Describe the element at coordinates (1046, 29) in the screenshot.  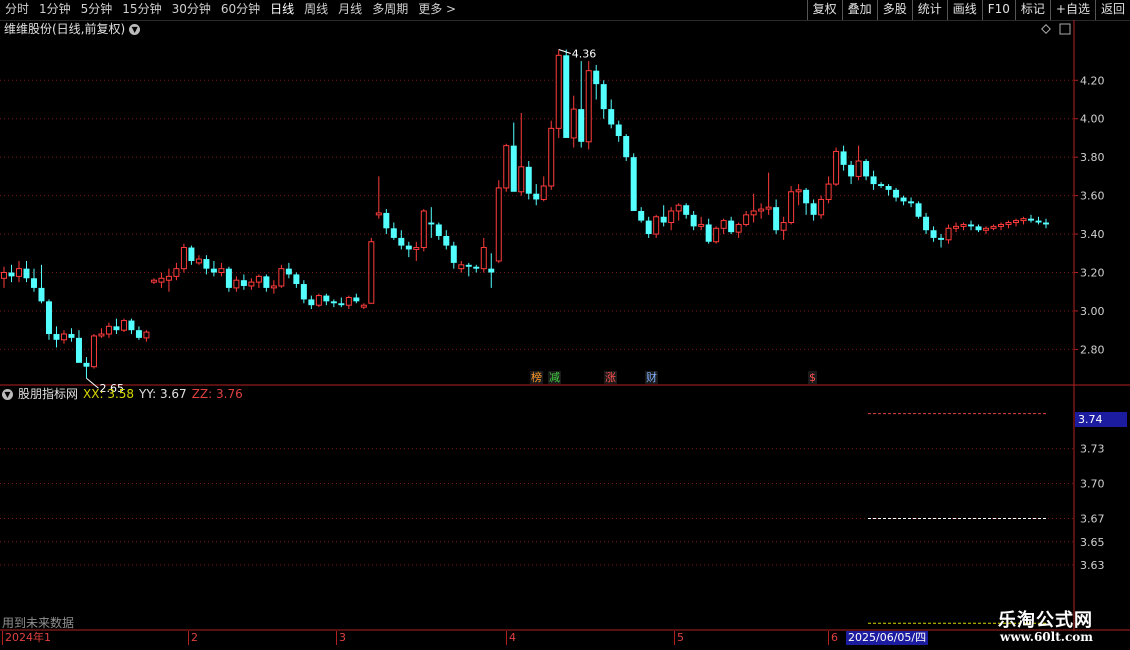
I see `diamond-icon` at that location.